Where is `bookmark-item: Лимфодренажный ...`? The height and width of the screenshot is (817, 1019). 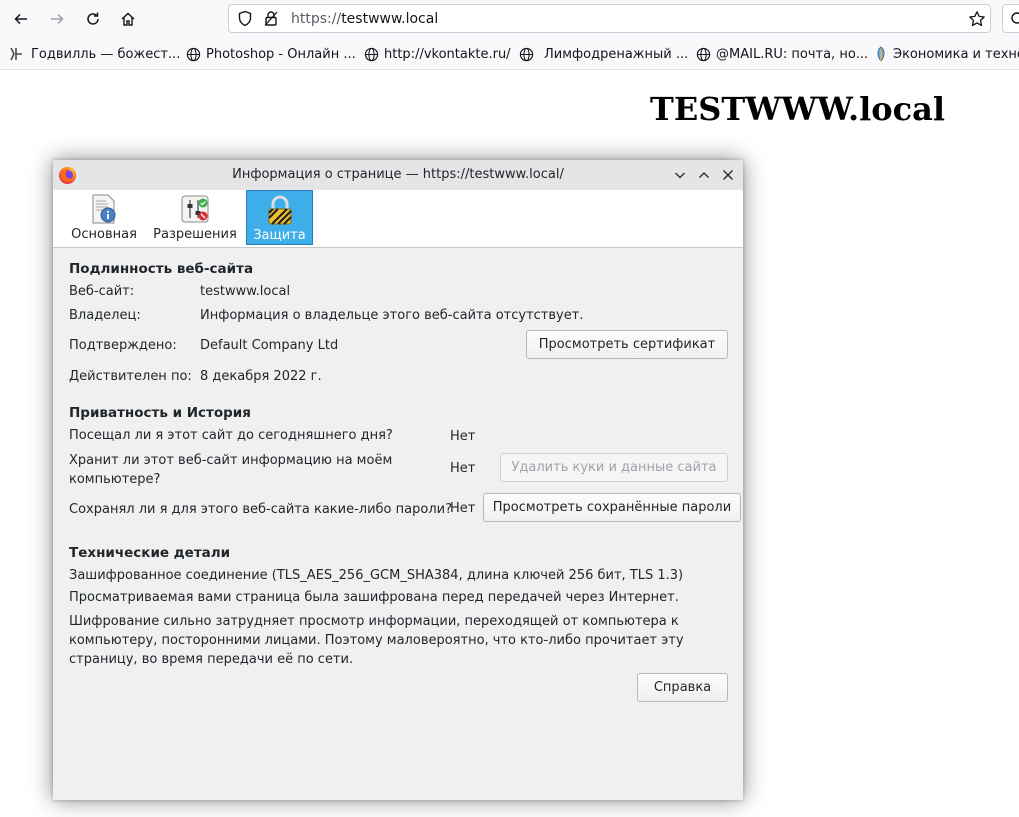 bookmark-item: Лимфодренажный ... is located at coordinates (603, 54).